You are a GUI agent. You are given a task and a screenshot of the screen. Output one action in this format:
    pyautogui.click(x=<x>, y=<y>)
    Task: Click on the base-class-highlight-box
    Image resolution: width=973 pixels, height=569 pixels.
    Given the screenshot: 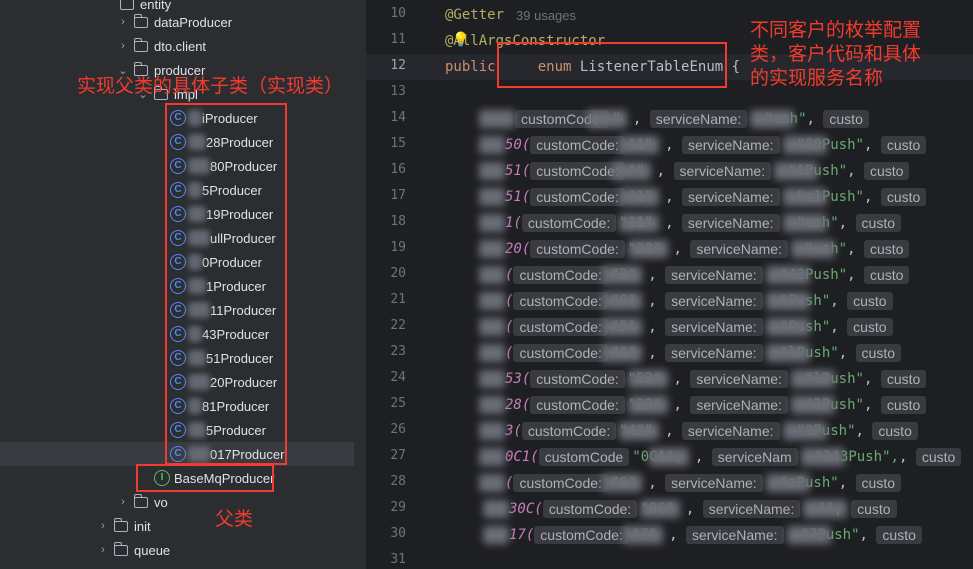 What is the action you would take?
    pyautogui.click(x=205, y=478)
    